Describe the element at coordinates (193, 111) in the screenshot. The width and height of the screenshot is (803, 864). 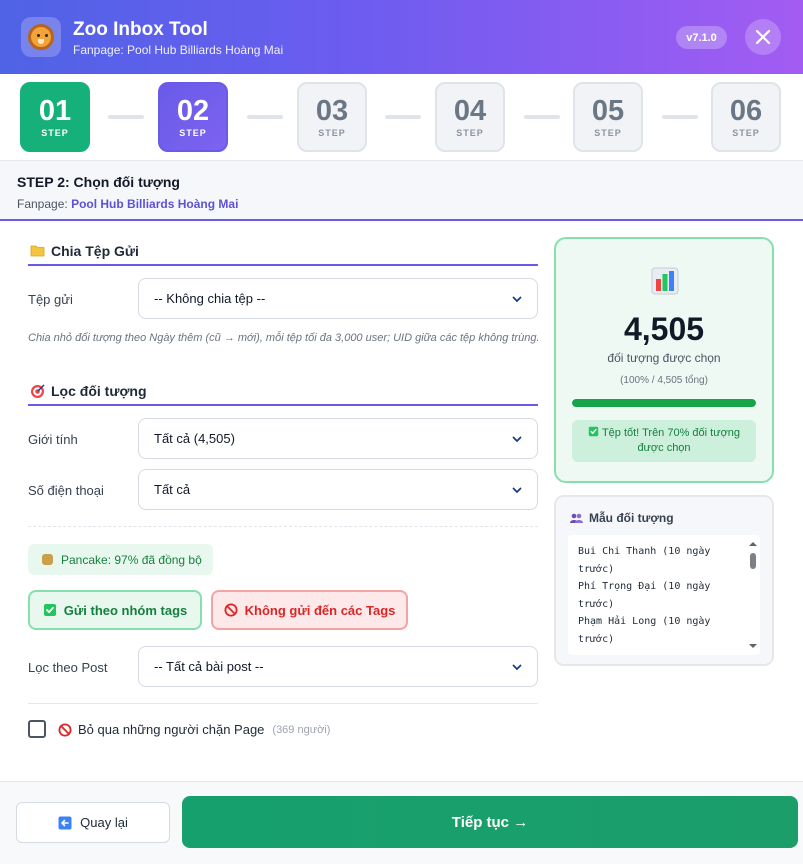
I see `step-number: 02` at that location.